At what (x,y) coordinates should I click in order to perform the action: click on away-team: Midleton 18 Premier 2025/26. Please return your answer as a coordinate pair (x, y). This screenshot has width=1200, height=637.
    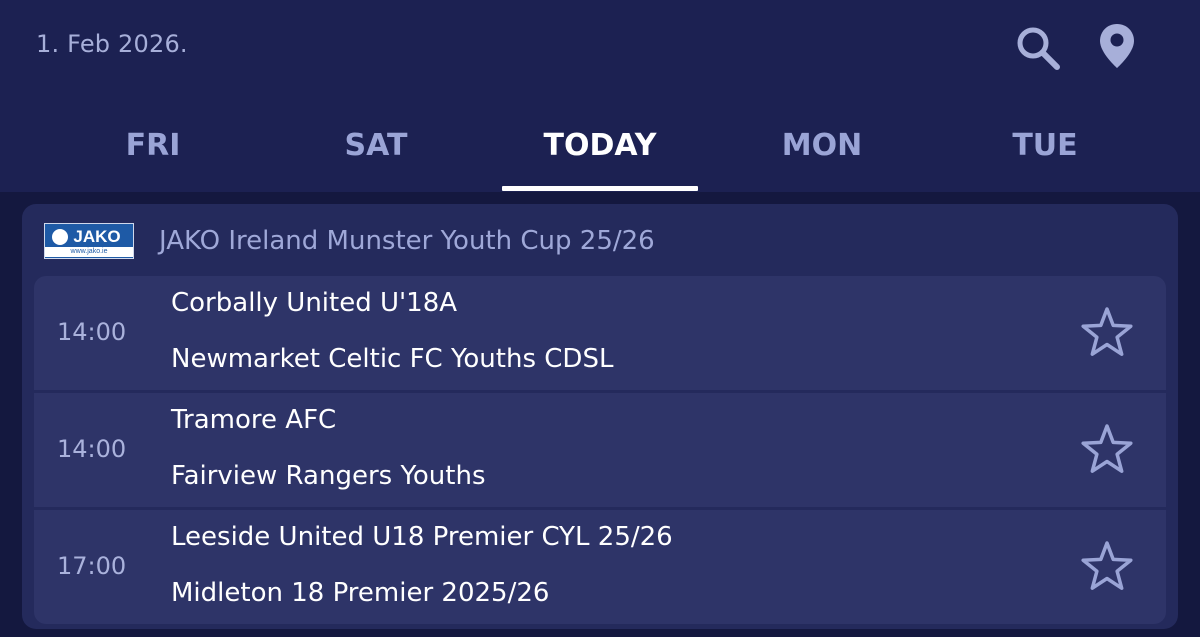
    Looking at the image, I should click on (360, 593).